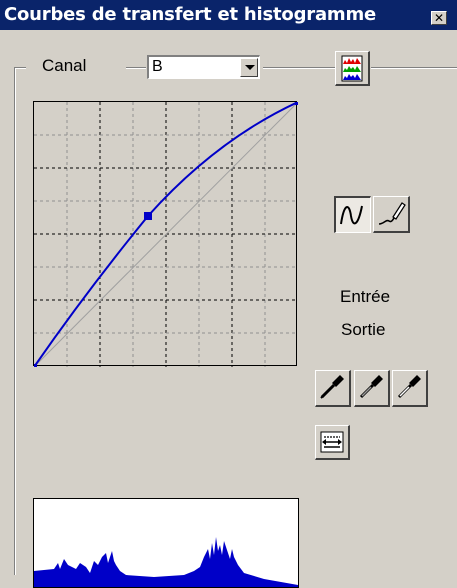 The image size is (457, 588). Describe the element at coordinates (203, 67) in the screenshot. I see `channel-select: B` at that location.